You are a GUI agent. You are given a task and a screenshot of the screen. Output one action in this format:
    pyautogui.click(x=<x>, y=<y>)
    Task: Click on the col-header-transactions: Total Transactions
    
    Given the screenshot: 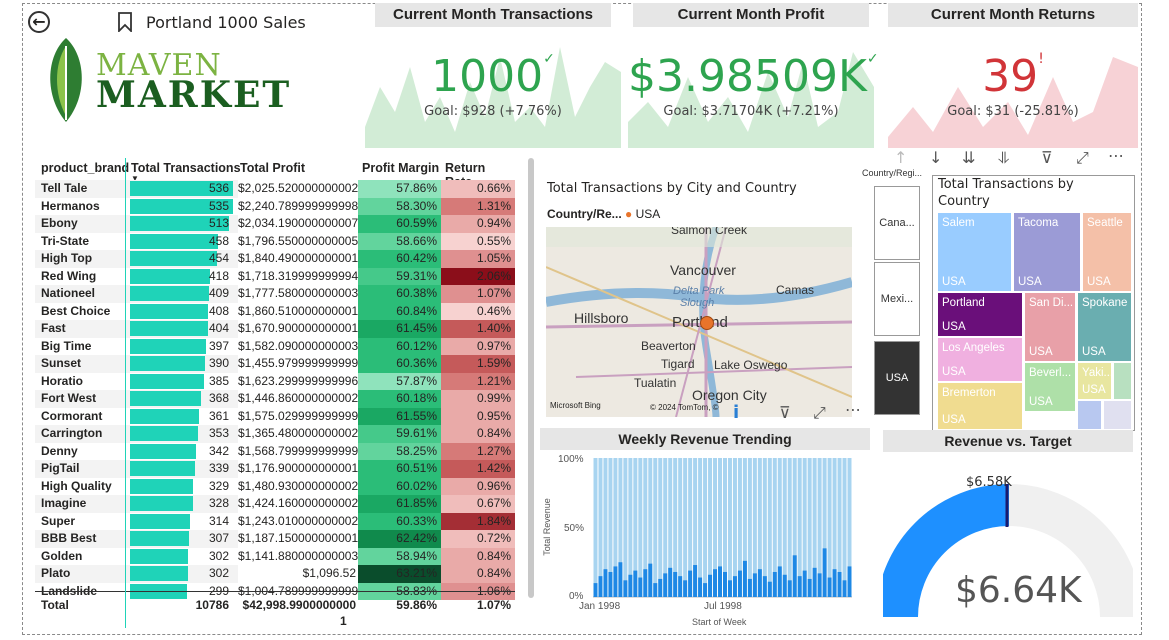 What is the action you would take?
    pyautogui.click(x=186, y=168)
    